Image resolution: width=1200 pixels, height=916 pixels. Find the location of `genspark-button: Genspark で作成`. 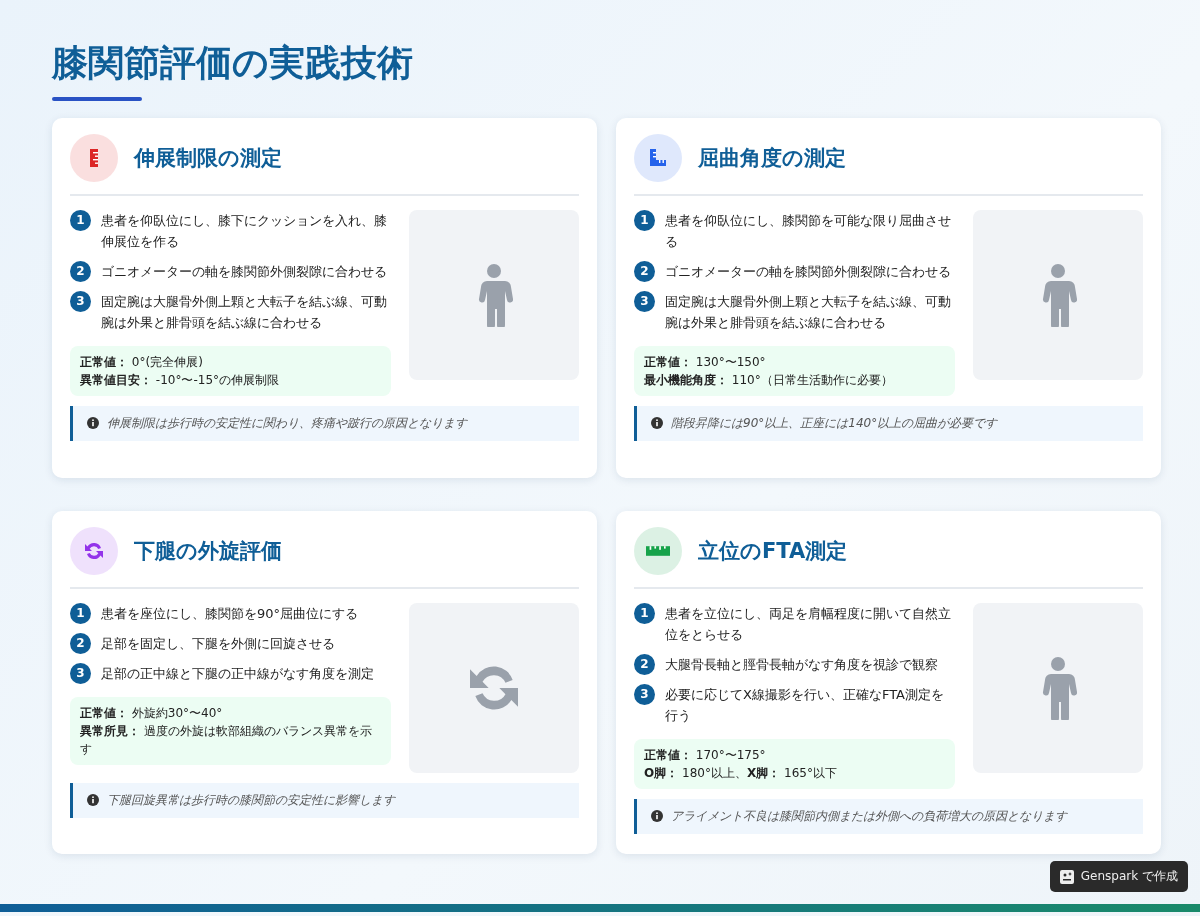

genspark-button: Genspark で作成 is located at coordinates (1118, 876).